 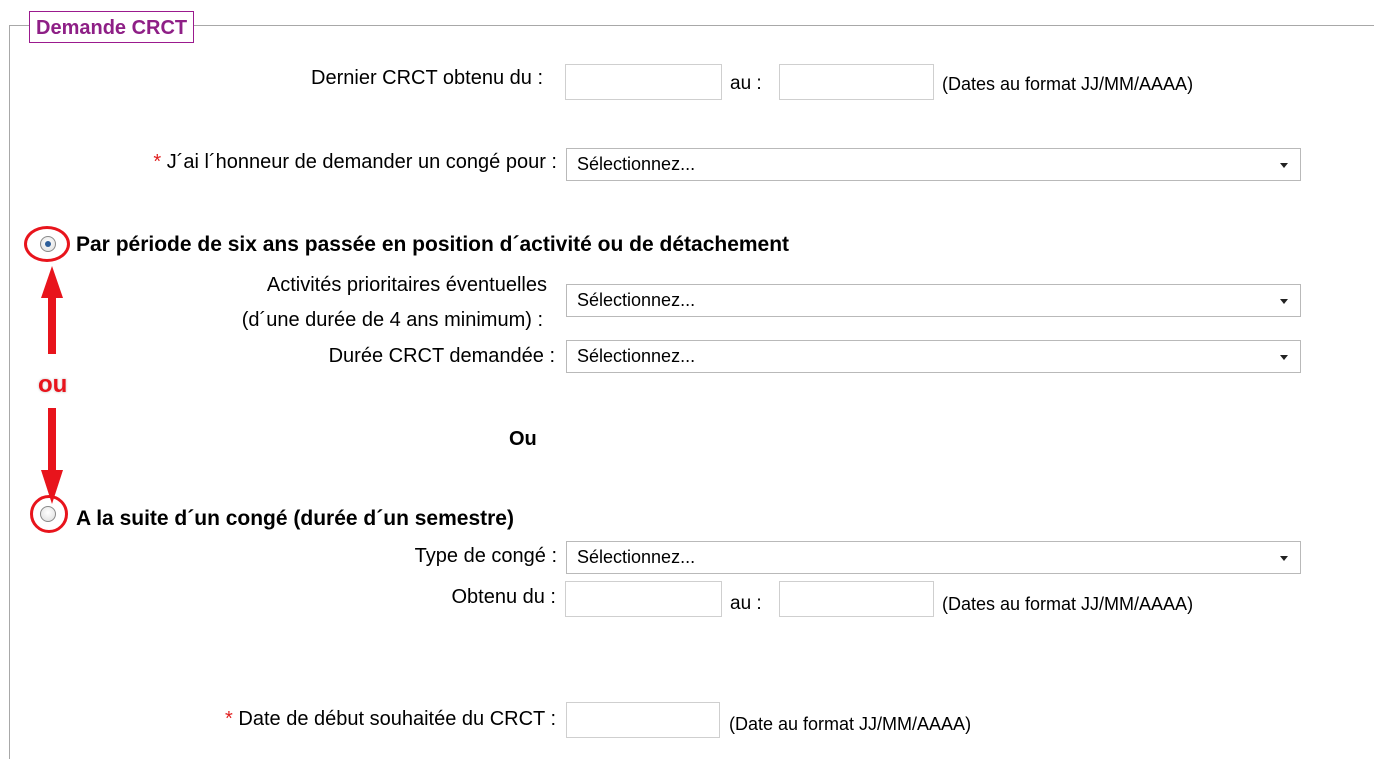 What do you see at coordinates (427, 78) in the screenshot?
I see `dernier-crct-label: Dernier CRCT obtenu du :` at bounding box center [427, 78].